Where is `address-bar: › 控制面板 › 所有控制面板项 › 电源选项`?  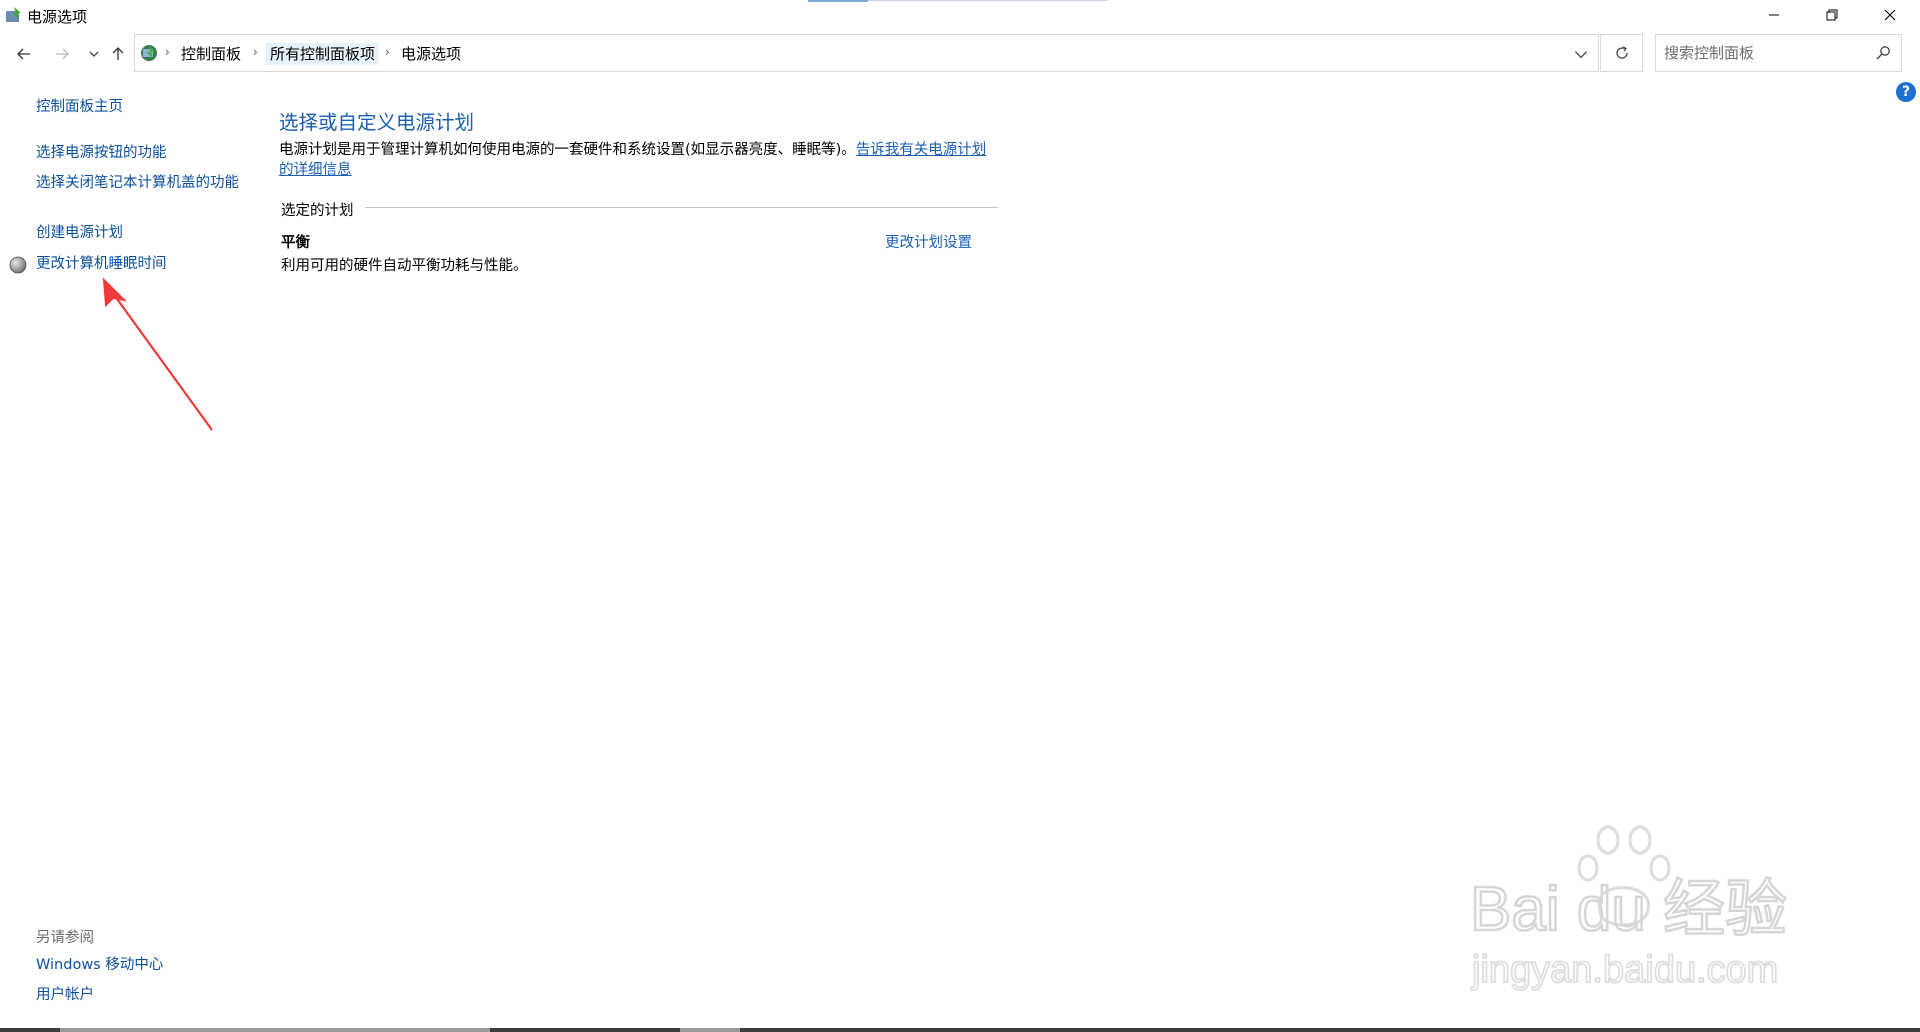 address-bar: › 控制面板 › 所有控制面板项 › 电源选项 is located at coordinates (866, 53).